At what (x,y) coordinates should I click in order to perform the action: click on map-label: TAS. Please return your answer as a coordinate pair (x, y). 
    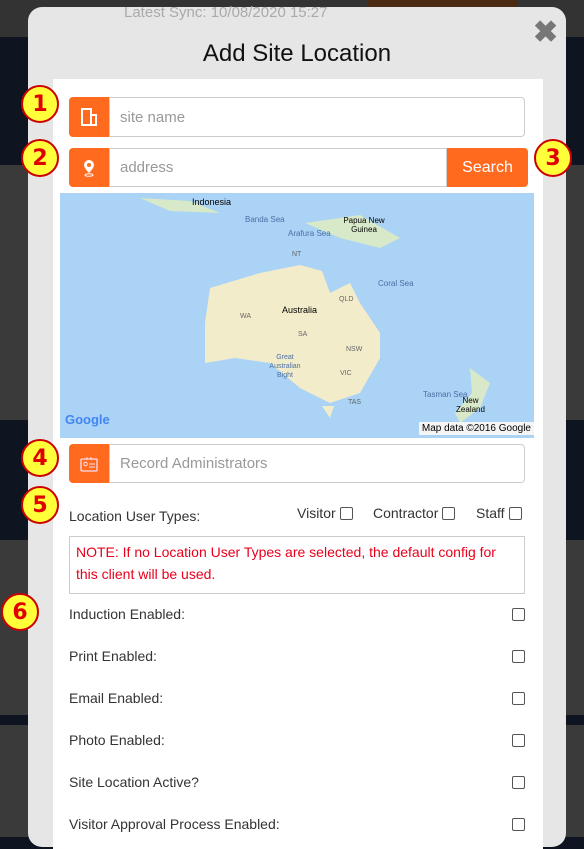
    Looking at the image, I should click on (355, 402).